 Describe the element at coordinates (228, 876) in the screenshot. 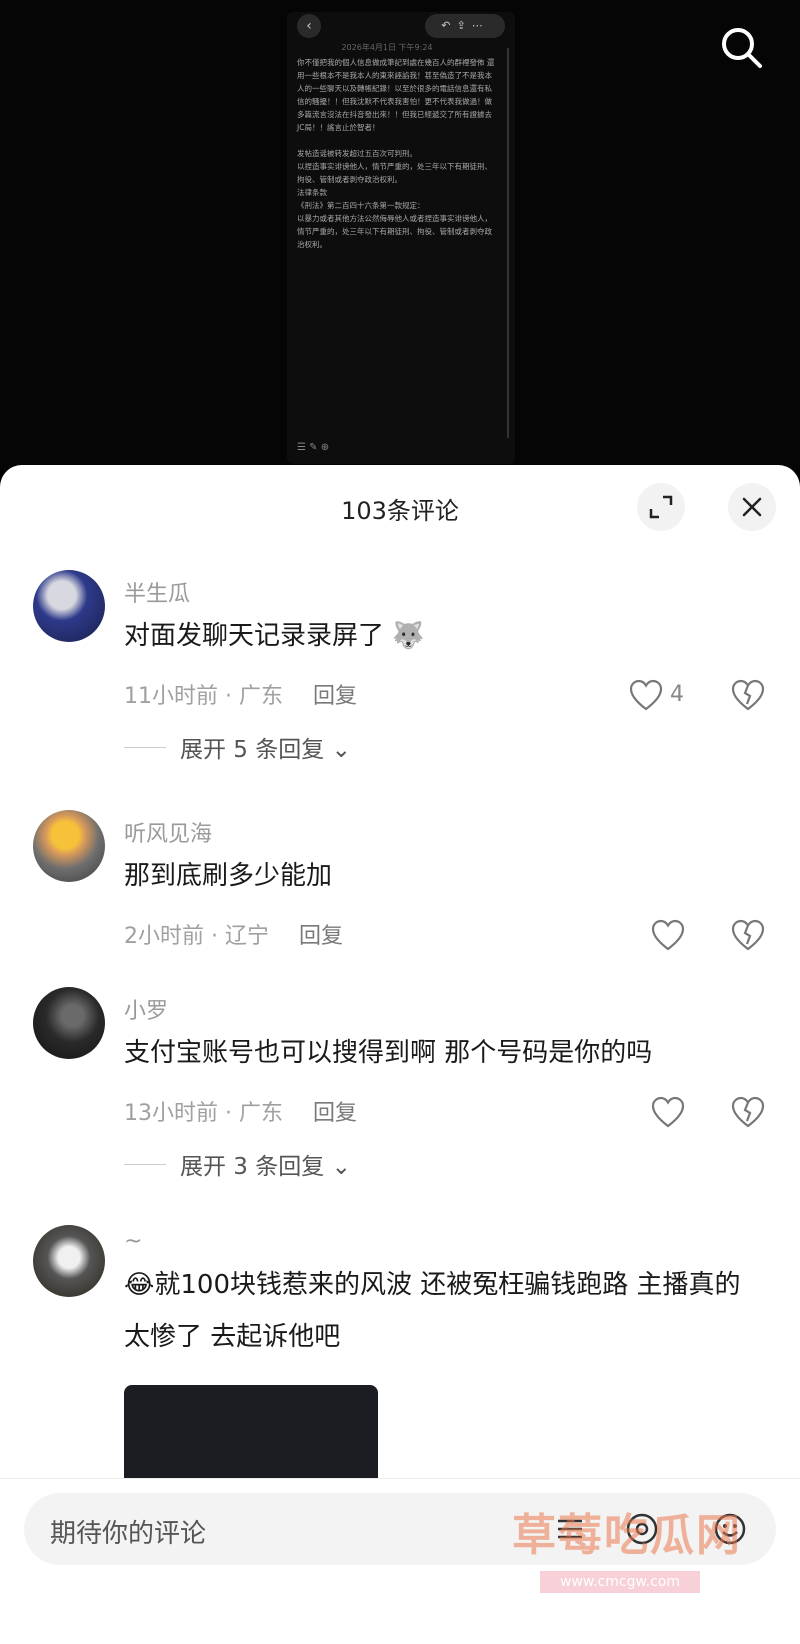

I see `comment-text: 那到底刷多少能加` at that location.